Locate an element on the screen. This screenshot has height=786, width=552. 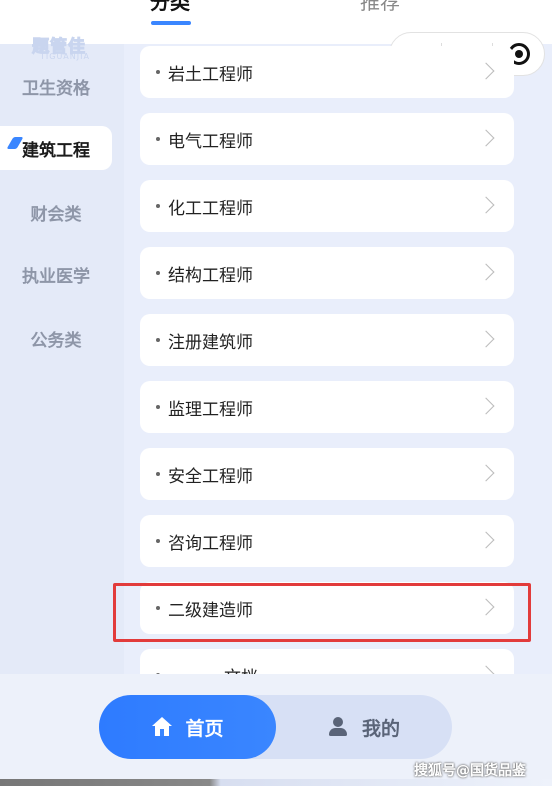
list-item: 文档 is located at coordinates (327, 661).